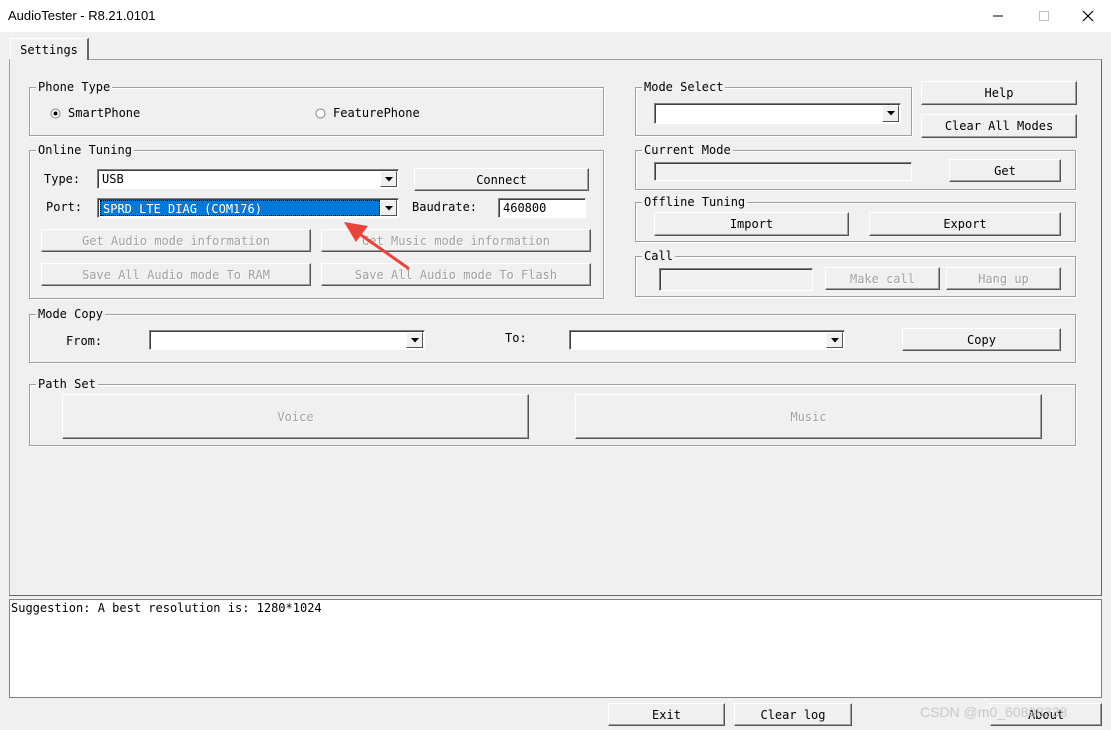  I want to click on make-call-button: Make call, so click(882, 278).